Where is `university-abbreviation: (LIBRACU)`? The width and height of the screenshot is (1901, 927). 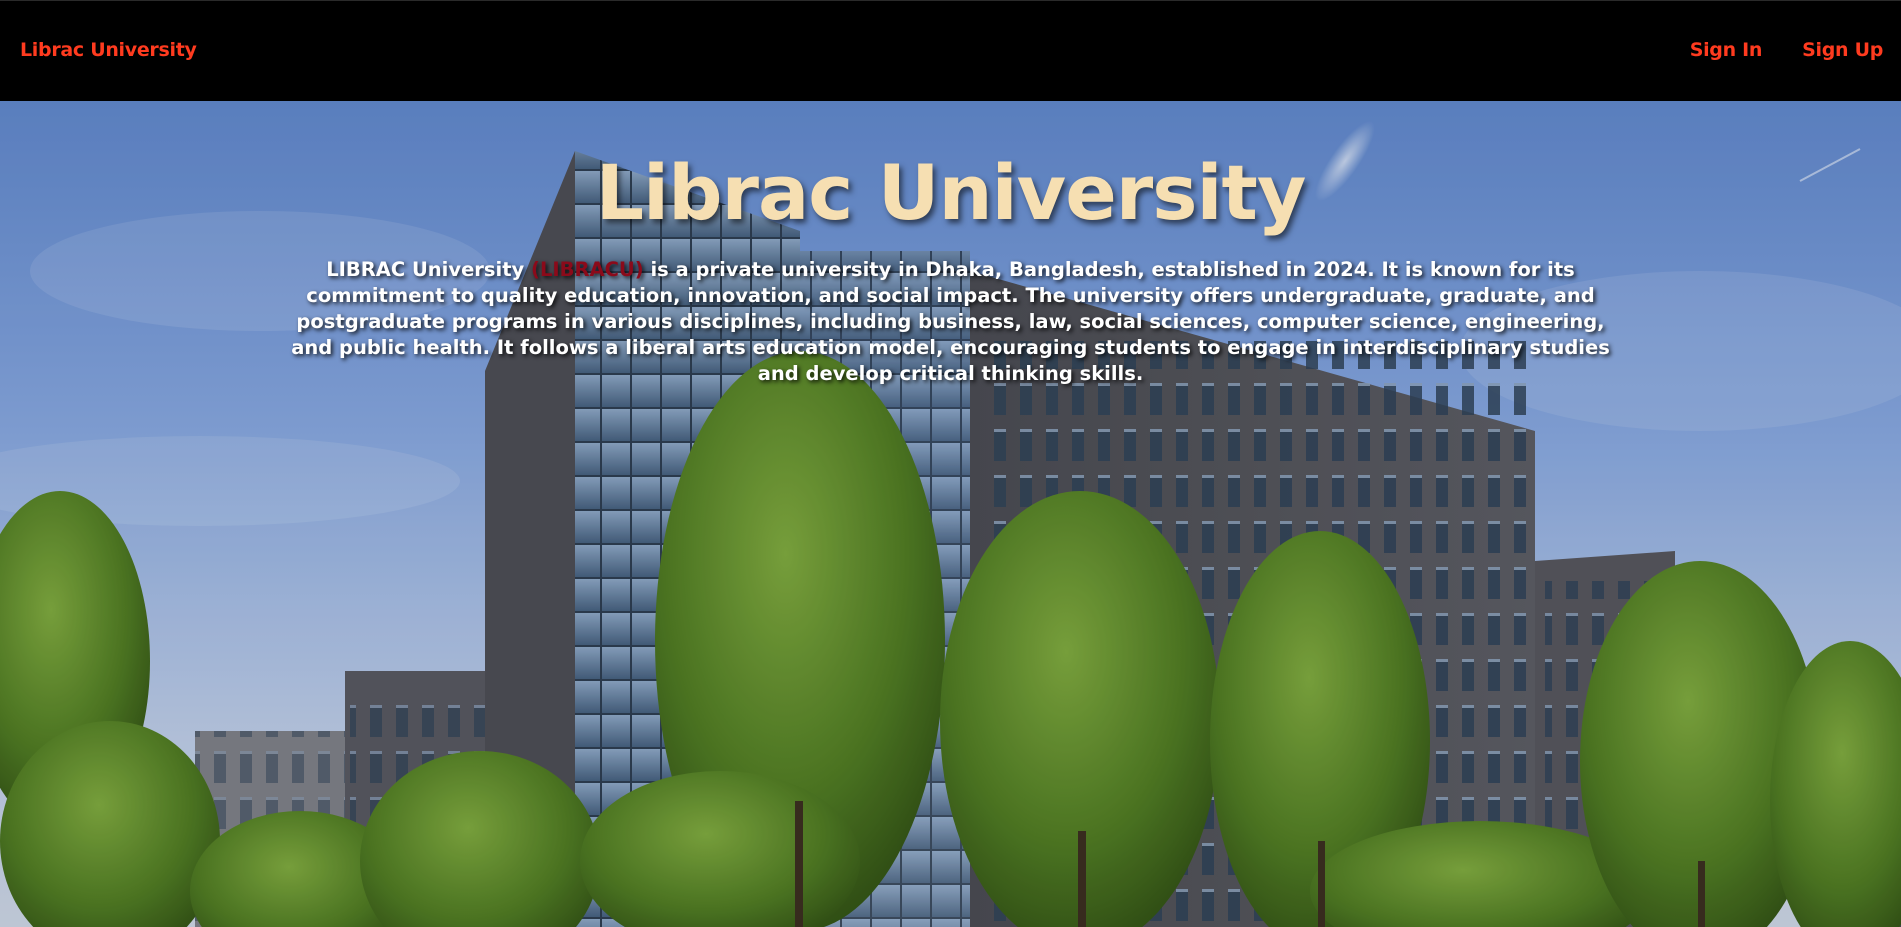
university-abbreviation: (LIBRACU) is located at coordinates (587, 269).